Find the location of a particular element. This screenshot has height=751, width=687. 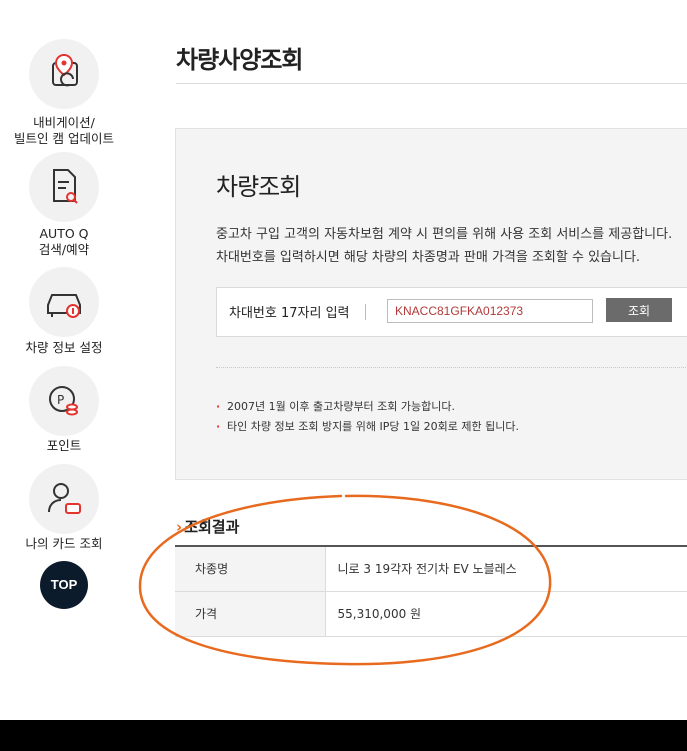

svg-text: P is located at coordinates (60, 400).